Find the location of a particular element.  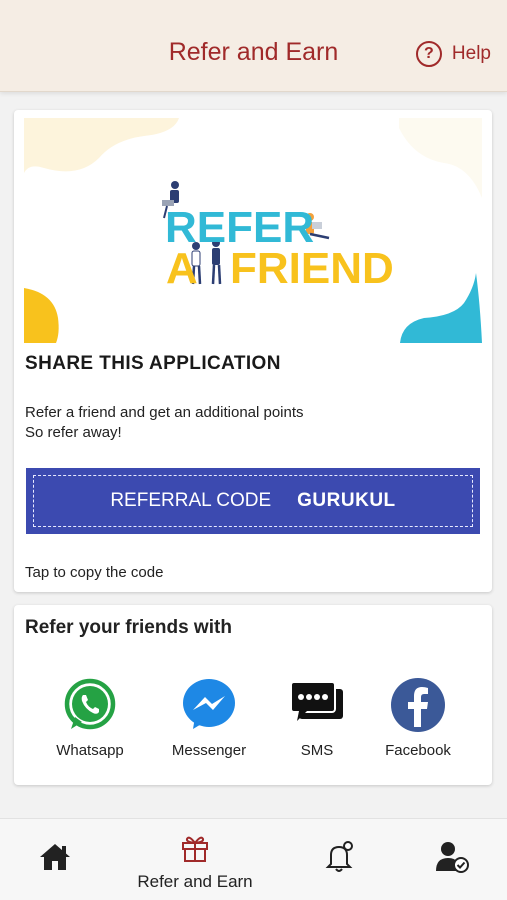

facebook-icon is located at coordinates (418, 705).